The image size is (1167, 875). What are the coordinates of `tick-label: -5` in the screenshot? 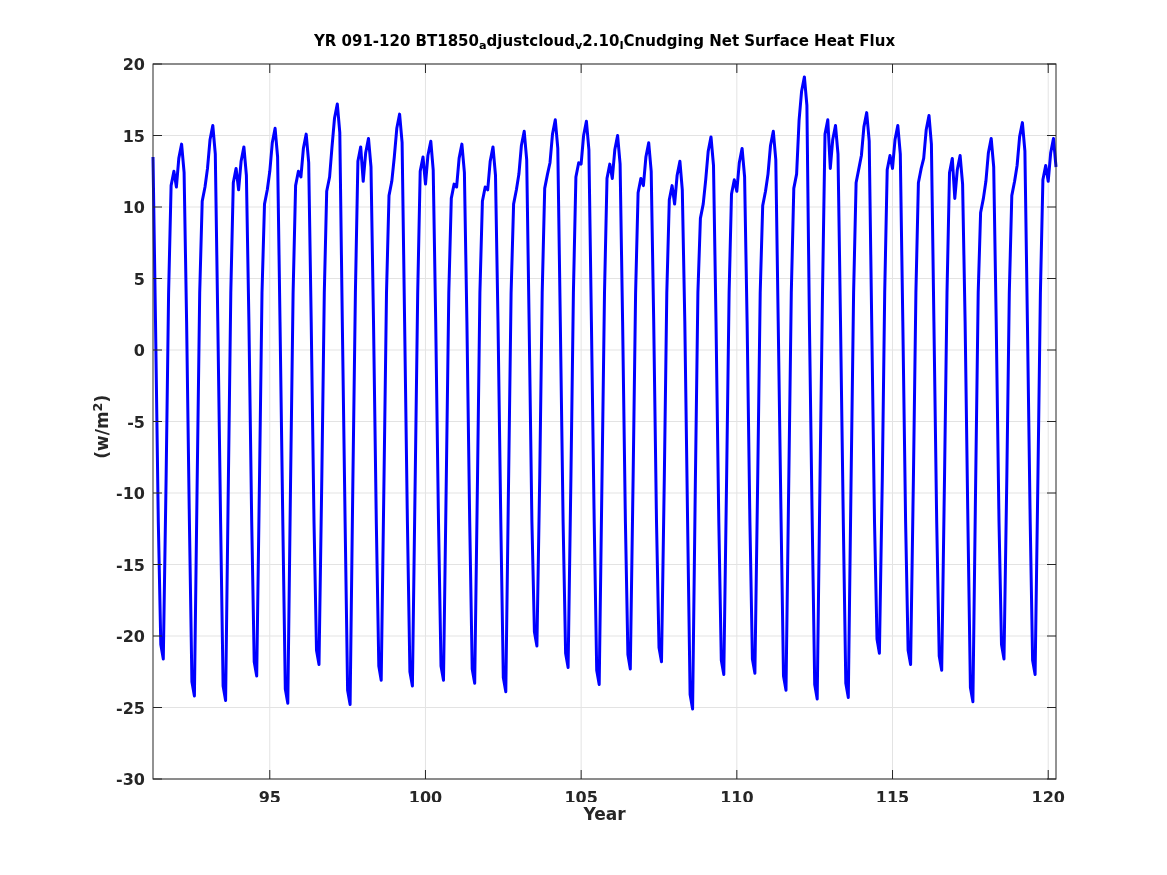 It's located at (136, 422).